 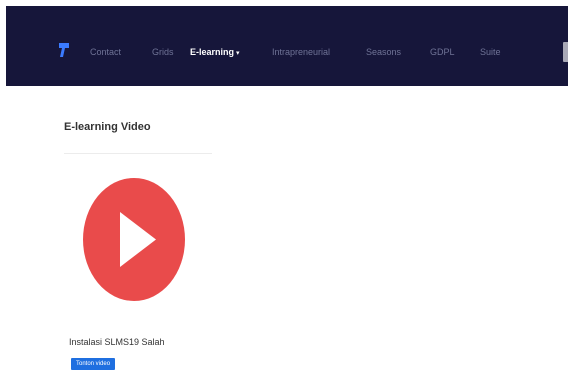 What do you see at coordinates (93, 364) in the screenshot?
I see `watch-video-button: Tonton video` at bounding box center [93, 364].